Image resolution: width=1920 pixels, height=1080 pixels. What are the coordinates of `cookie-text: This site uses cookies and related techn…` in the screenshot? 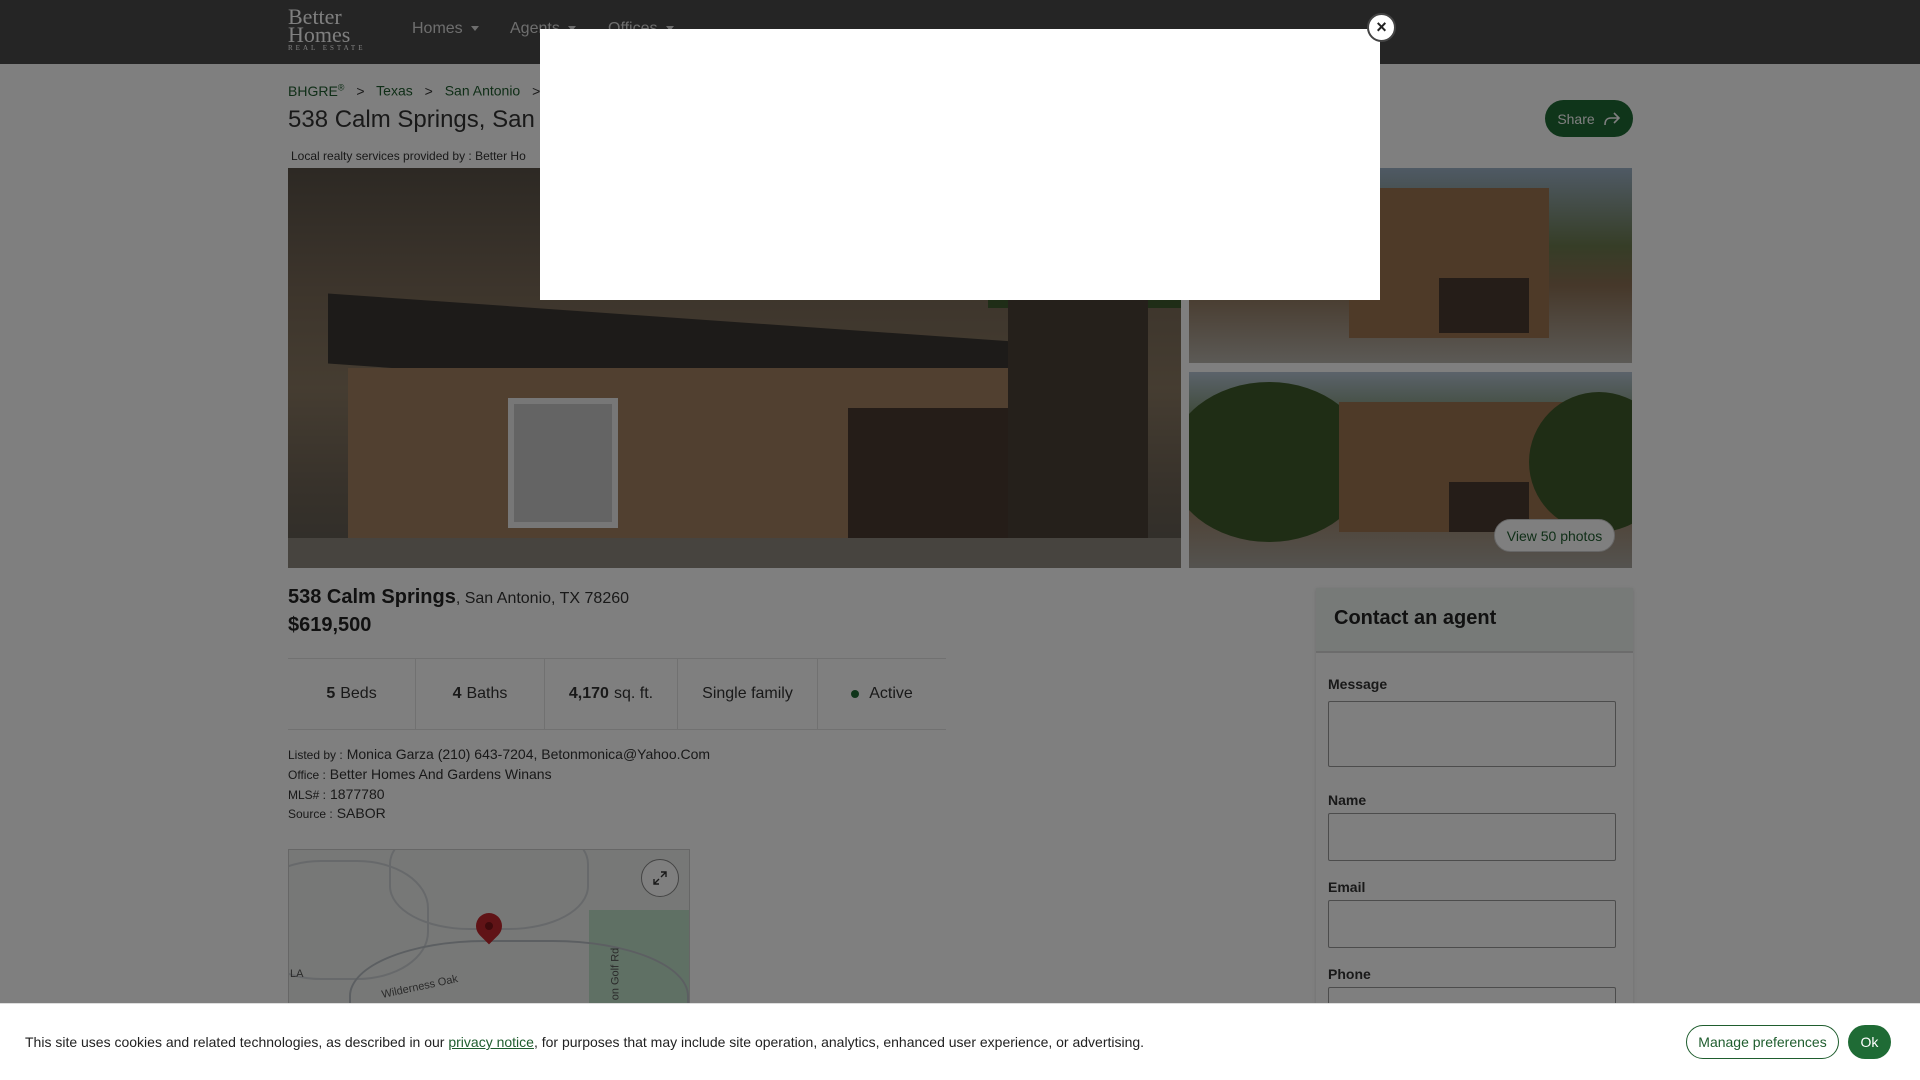 It's located at (584, 1042).